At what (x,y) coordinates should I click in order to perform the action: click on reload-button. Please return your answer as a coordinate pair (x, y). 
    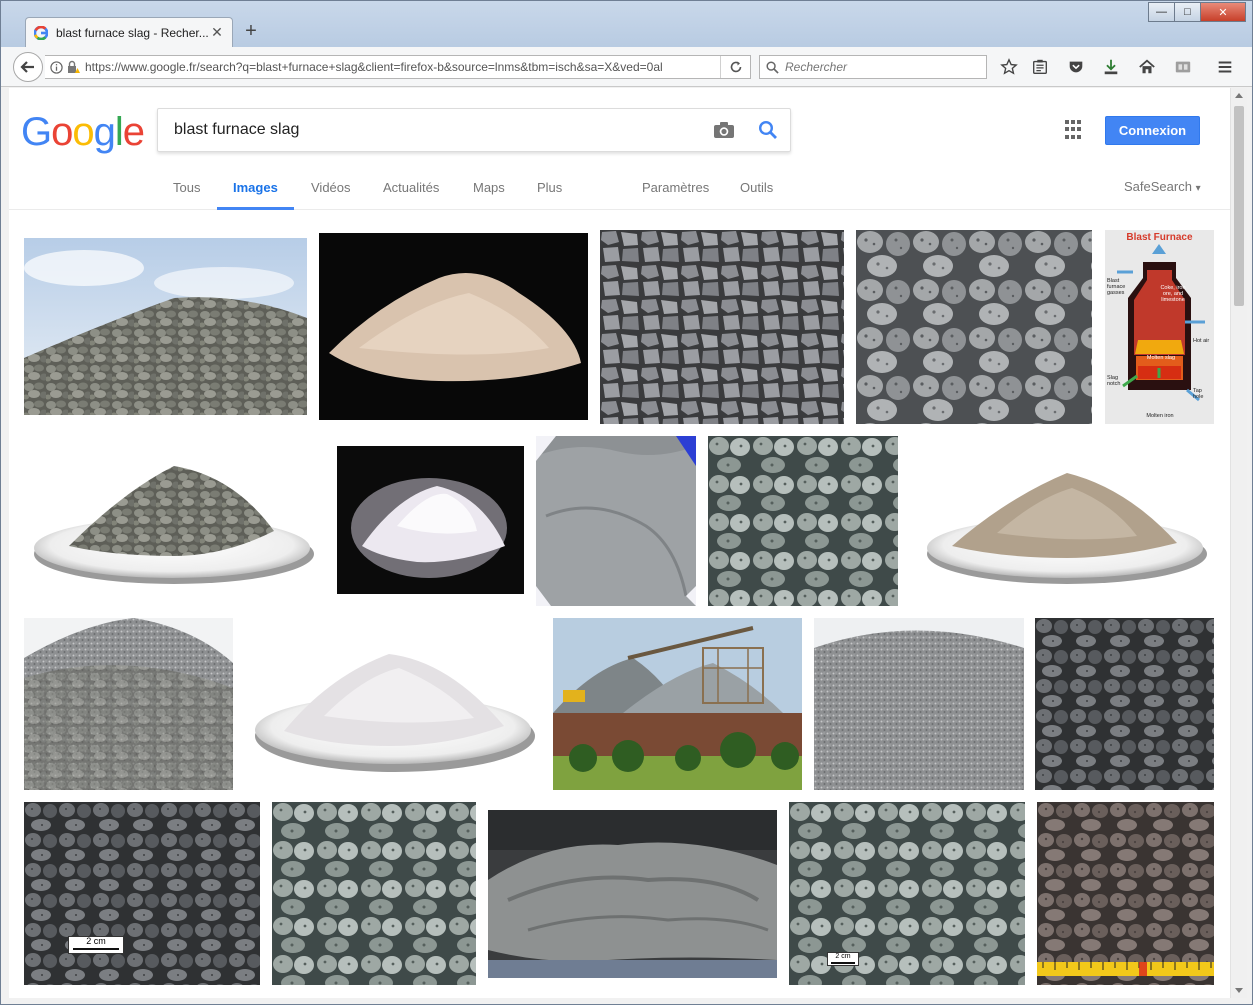
    Looking at the image, I should click on (735, 67).